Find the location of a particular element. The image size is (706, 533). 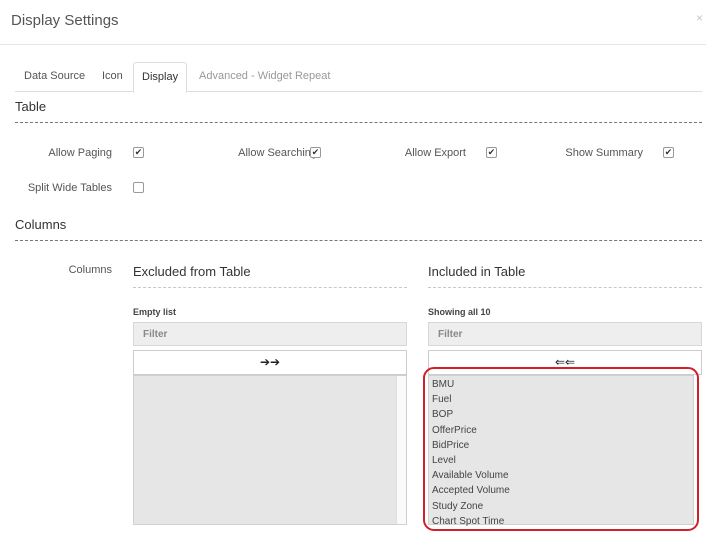

excluded-panel-title: Excluded from Table is located at coordinates (192, 271).